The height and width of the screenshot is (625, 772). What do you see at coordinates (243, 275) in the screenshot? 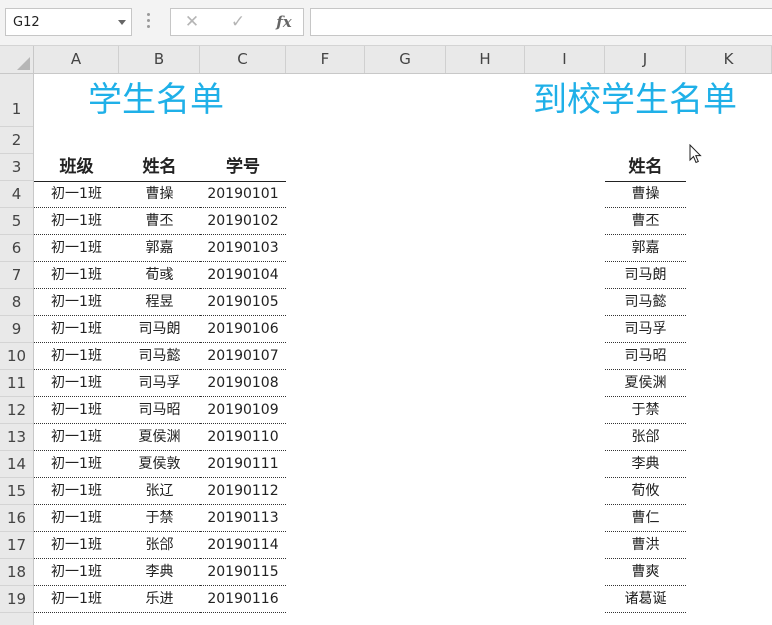
I see `student-id-cell: 20190104` at bounding box center [243, 275].